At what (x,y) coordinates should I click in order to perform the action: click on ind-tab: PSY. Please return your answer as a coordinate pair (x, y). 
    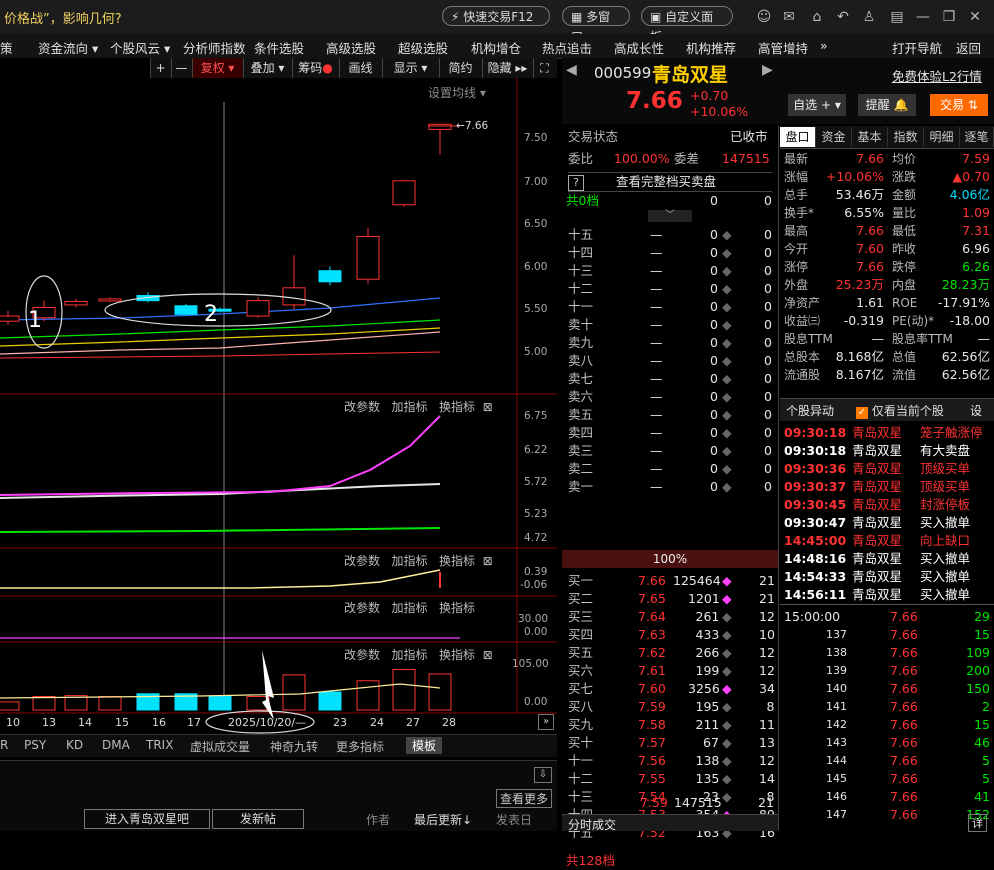
    Looking at the image, I should click on (35, 745).